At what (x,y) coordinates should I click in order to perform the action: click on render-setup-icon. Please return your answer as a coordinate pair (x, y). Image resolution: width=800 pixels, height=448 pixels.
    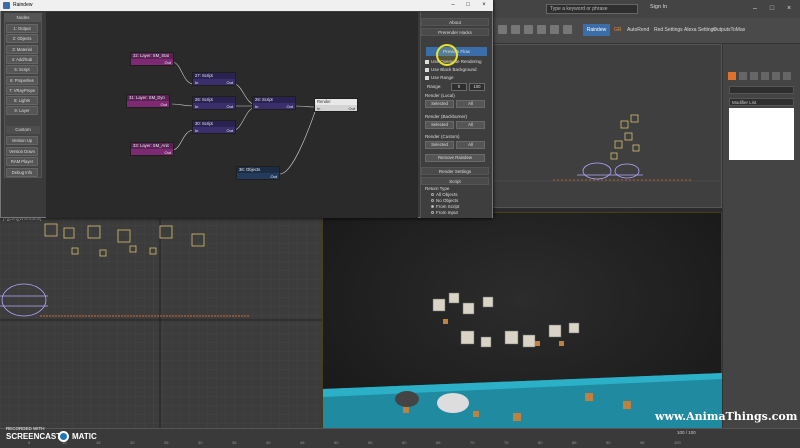
    Looking at the image, I should click on (528, 29).